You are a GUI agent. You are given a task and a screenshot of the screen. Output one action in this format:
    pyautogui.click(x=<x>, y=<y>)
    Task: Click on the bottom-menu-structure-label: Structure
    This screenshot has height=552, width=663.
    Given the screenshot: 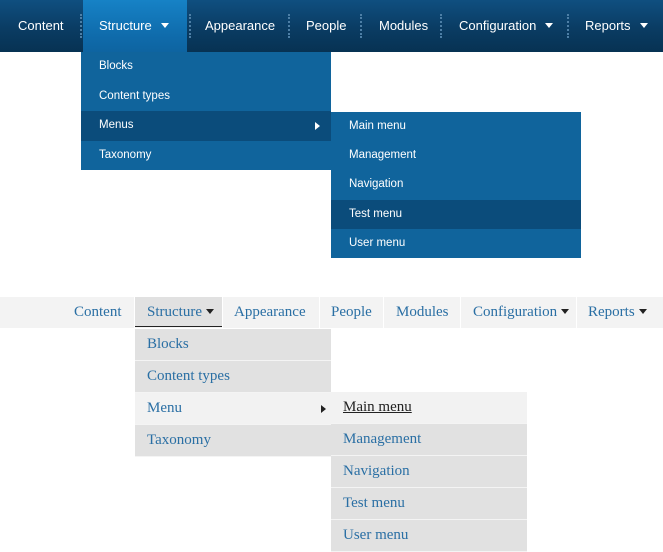 What is the action you would take?
    pyautogui.click(x=174, y=312)
    